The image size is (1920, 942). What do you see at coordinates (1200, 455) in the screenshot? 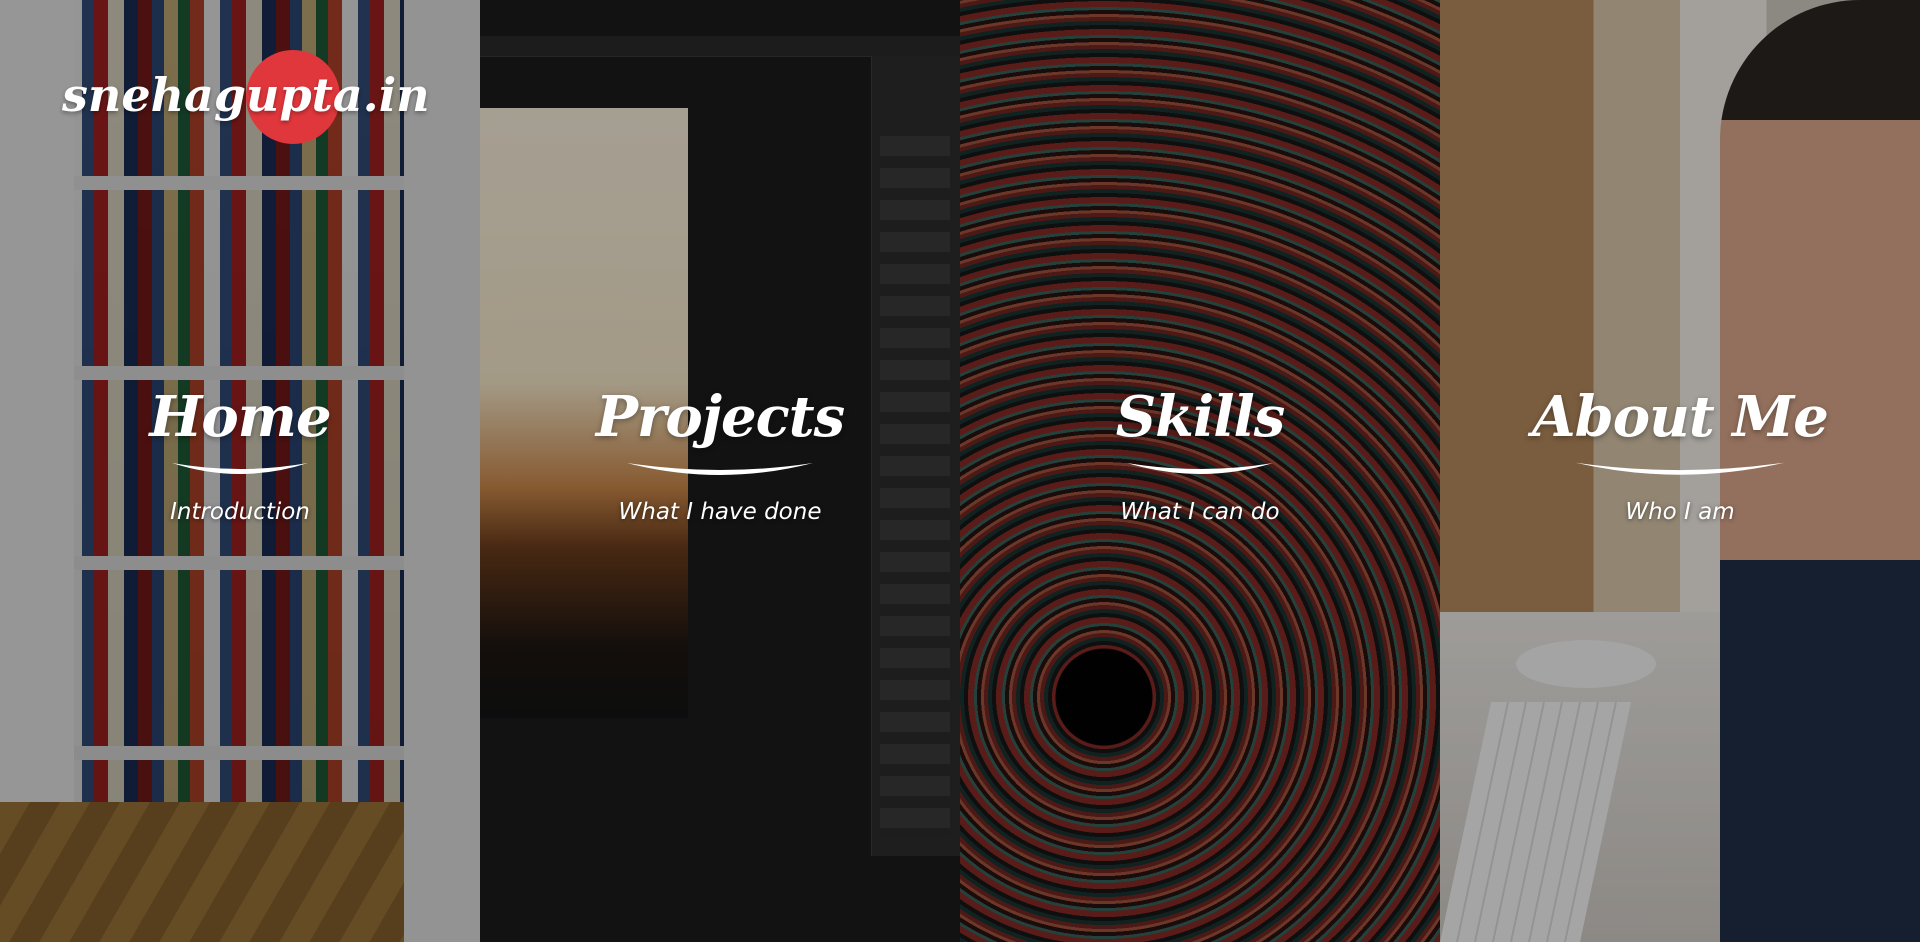
I see `panel-skills-content: Skills What I can do` at bounding box center [1200, 455].